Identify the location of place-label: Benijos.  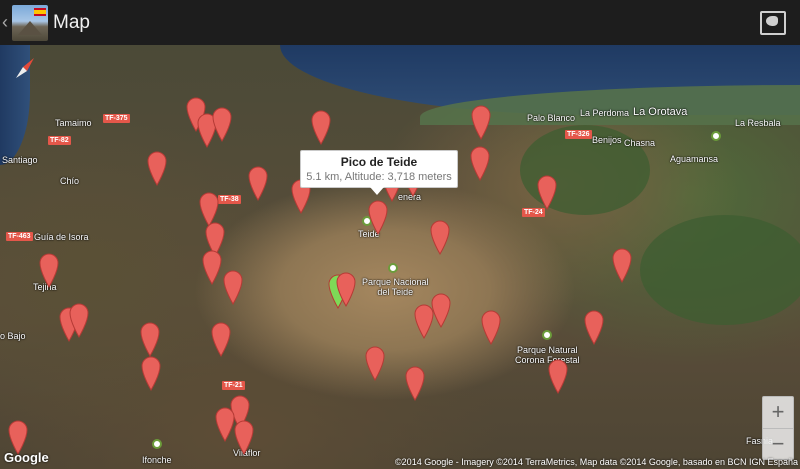
(607, 140).